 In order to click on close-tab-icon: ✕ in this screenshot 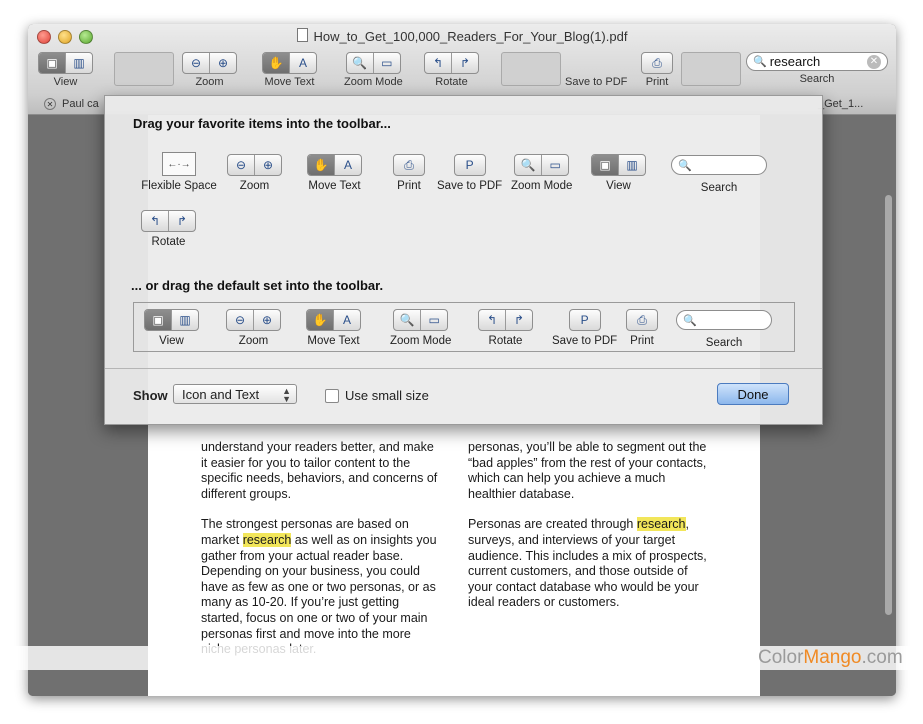, I will do `click(50, 104)`.